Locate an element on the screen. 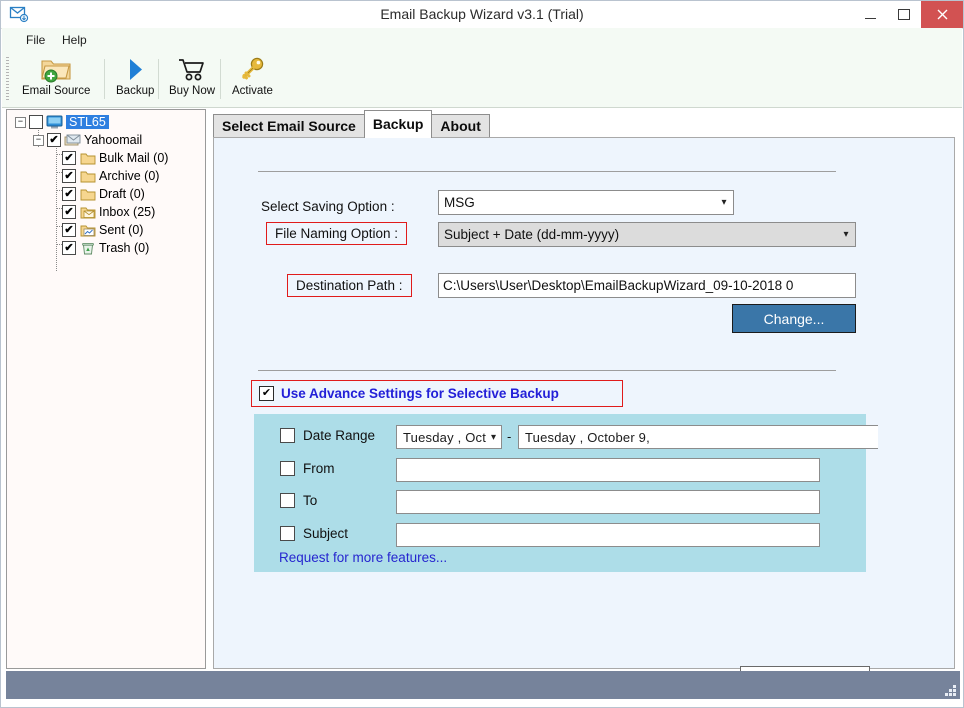 The image size is (964, 708). menu-bar: File Help is located at coordinates (482, 40).